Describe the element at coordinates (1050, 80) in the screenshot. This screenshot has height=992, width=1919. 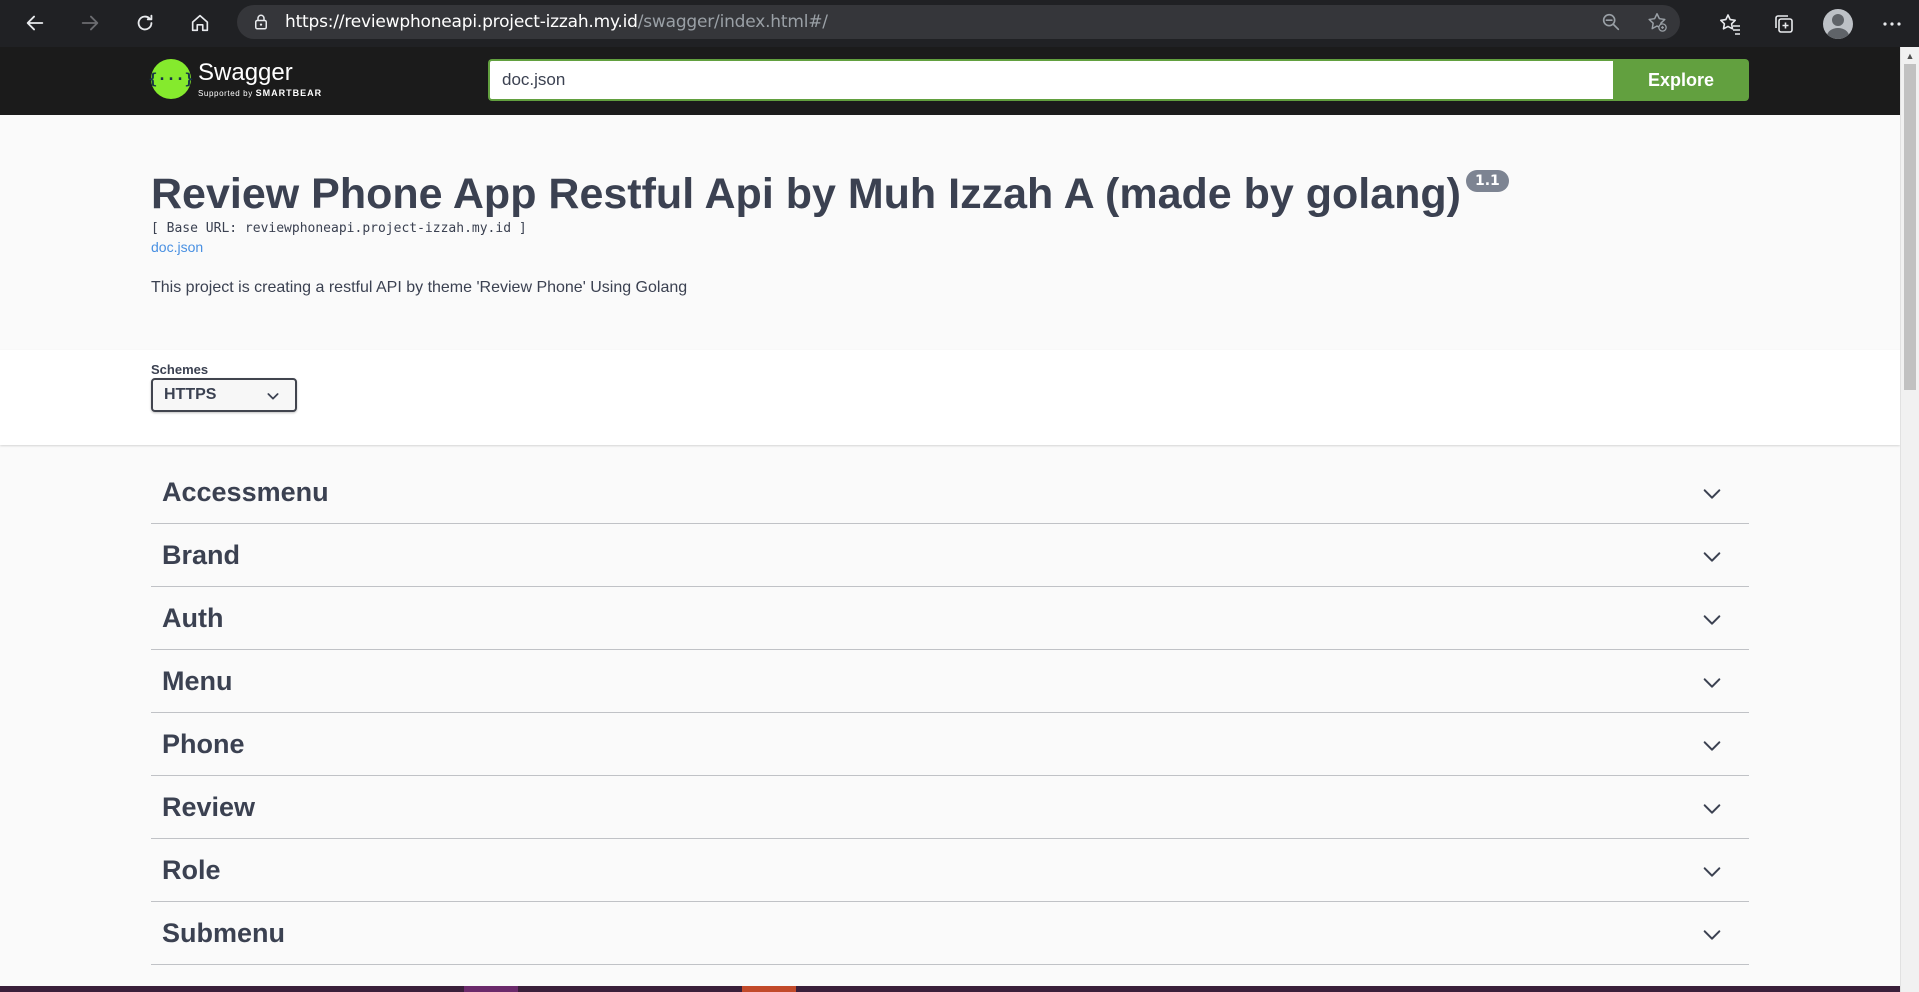
I see `spec-url-input` at that location.